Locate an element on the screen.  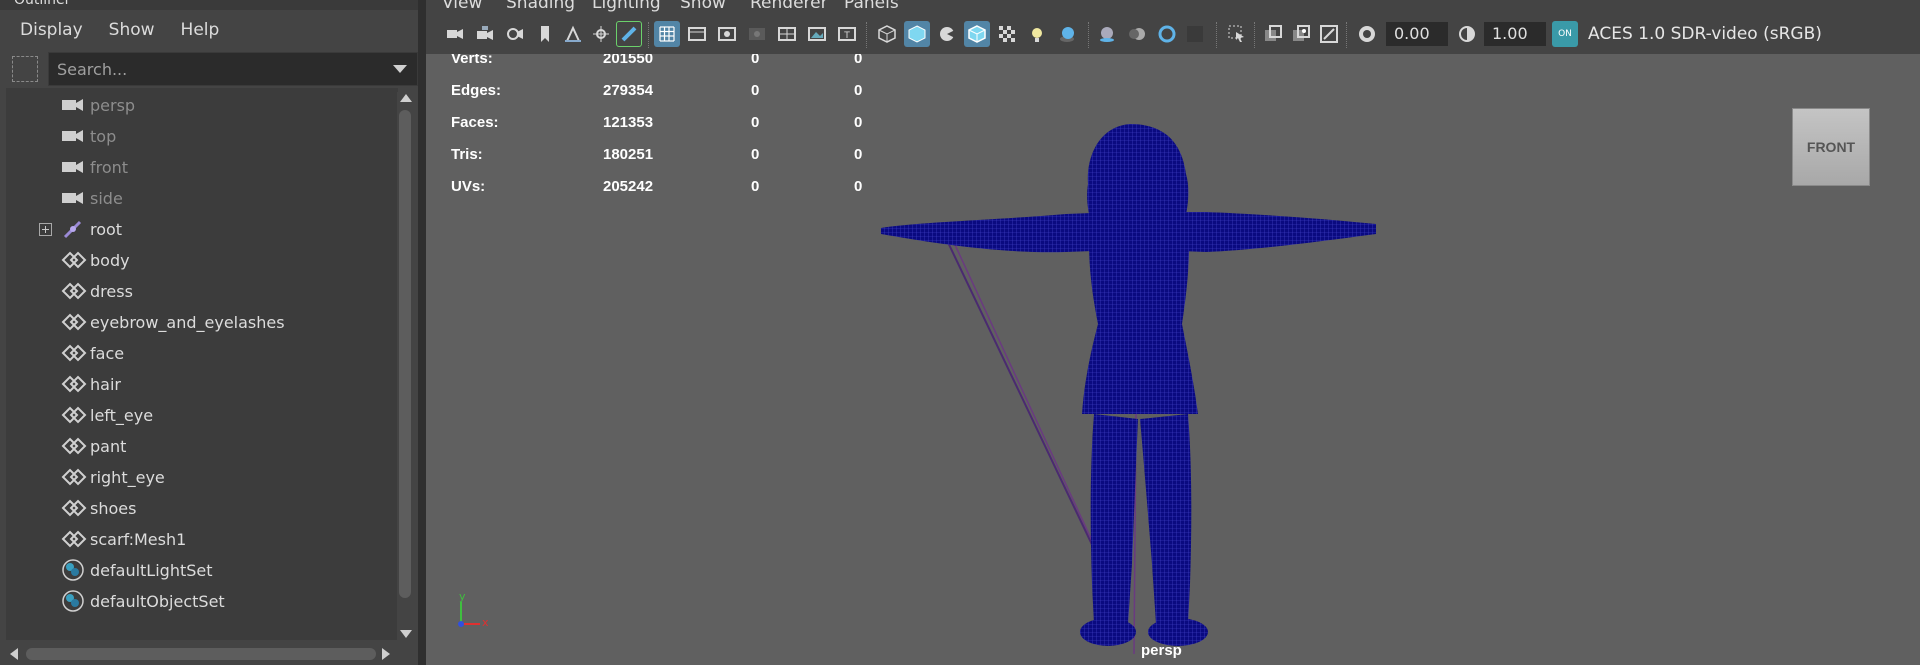
hud-row-verts: Verts: 201550 0 0 is located at coordinates (657, 60).